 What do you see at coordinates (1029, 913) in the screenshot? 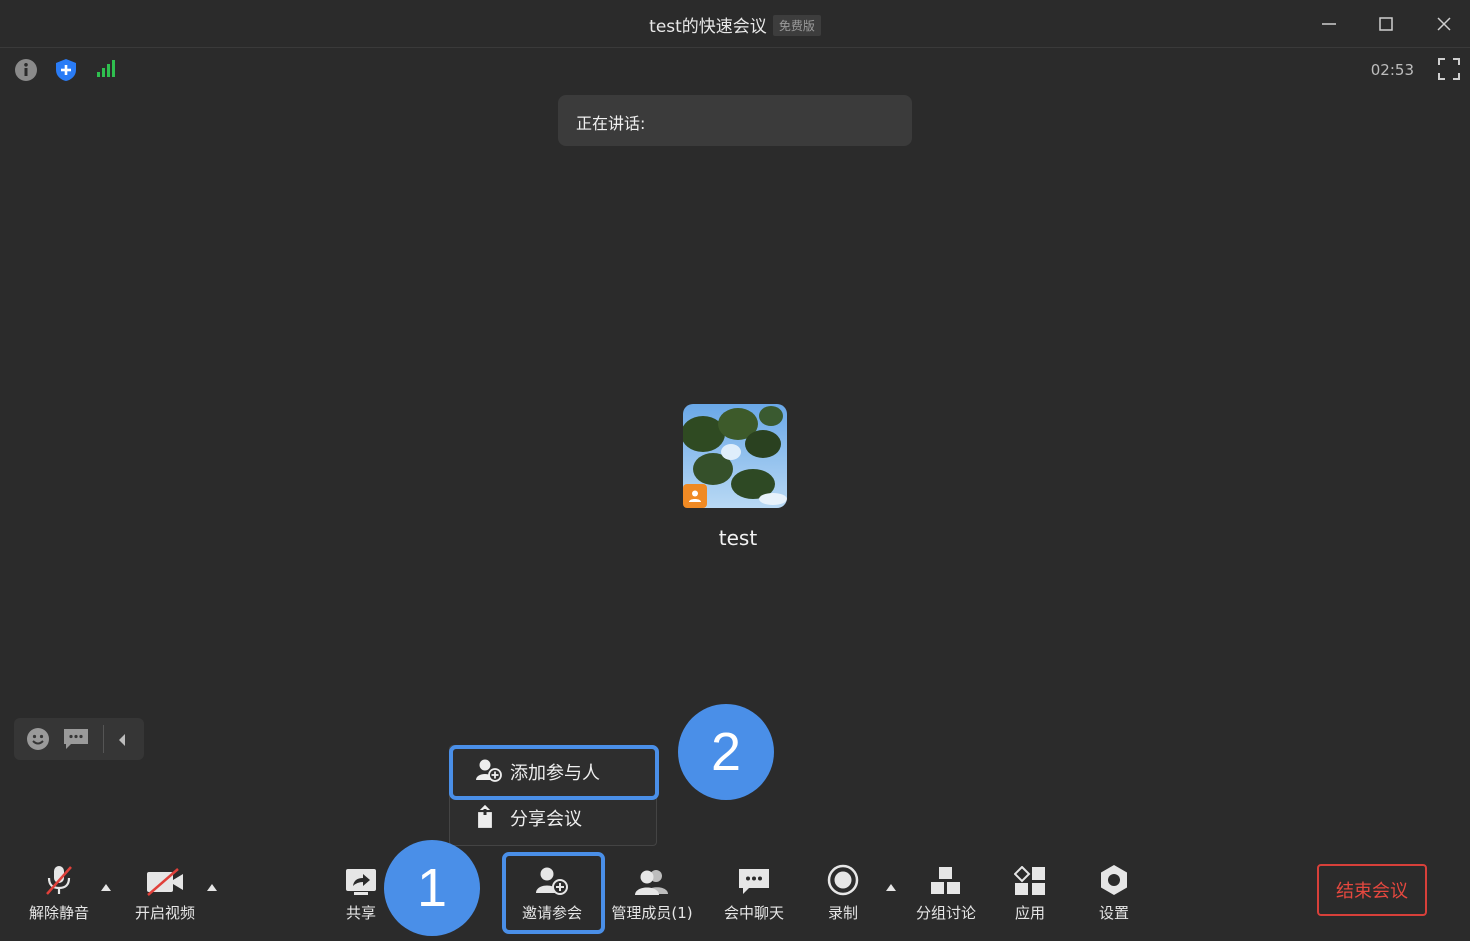
I see `apps-label: 应用` at bounding box center [1029, 913].